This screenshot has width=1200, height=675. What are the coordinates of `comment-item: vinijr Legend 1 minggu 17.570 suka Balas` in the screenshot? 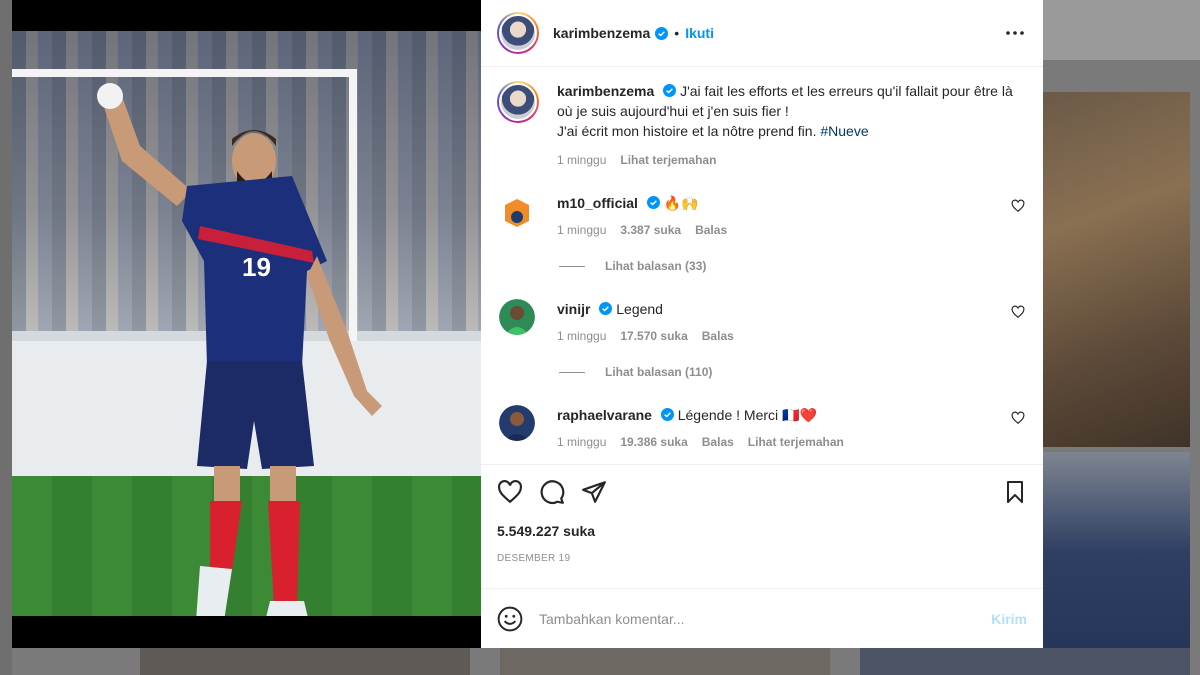 It's located at (762, 321).